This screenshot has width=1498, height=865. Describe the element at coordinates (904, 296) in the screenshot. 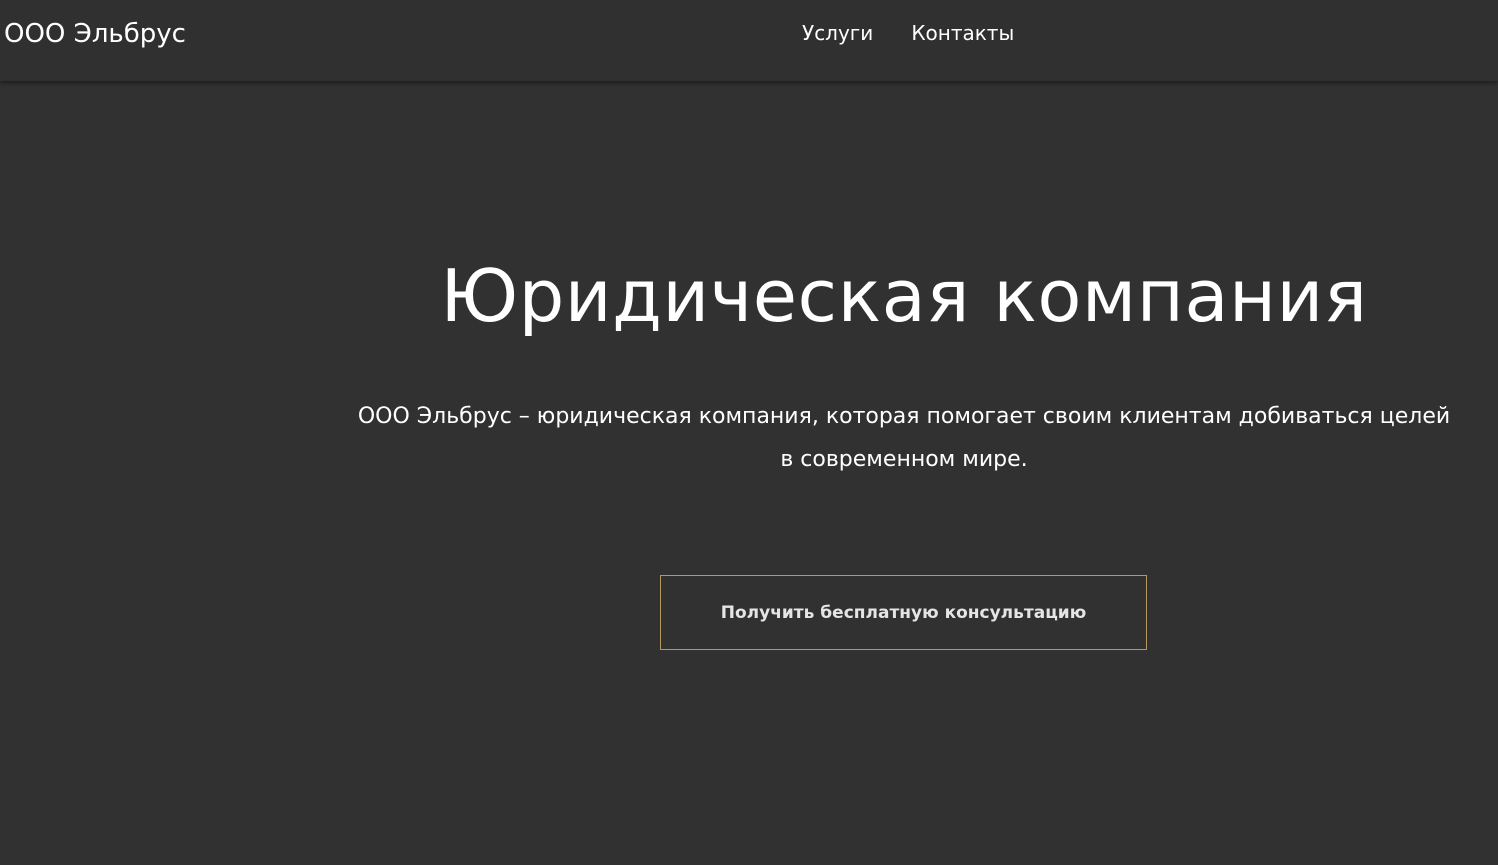

I see `hero-title: Юридическая компания` at that location.